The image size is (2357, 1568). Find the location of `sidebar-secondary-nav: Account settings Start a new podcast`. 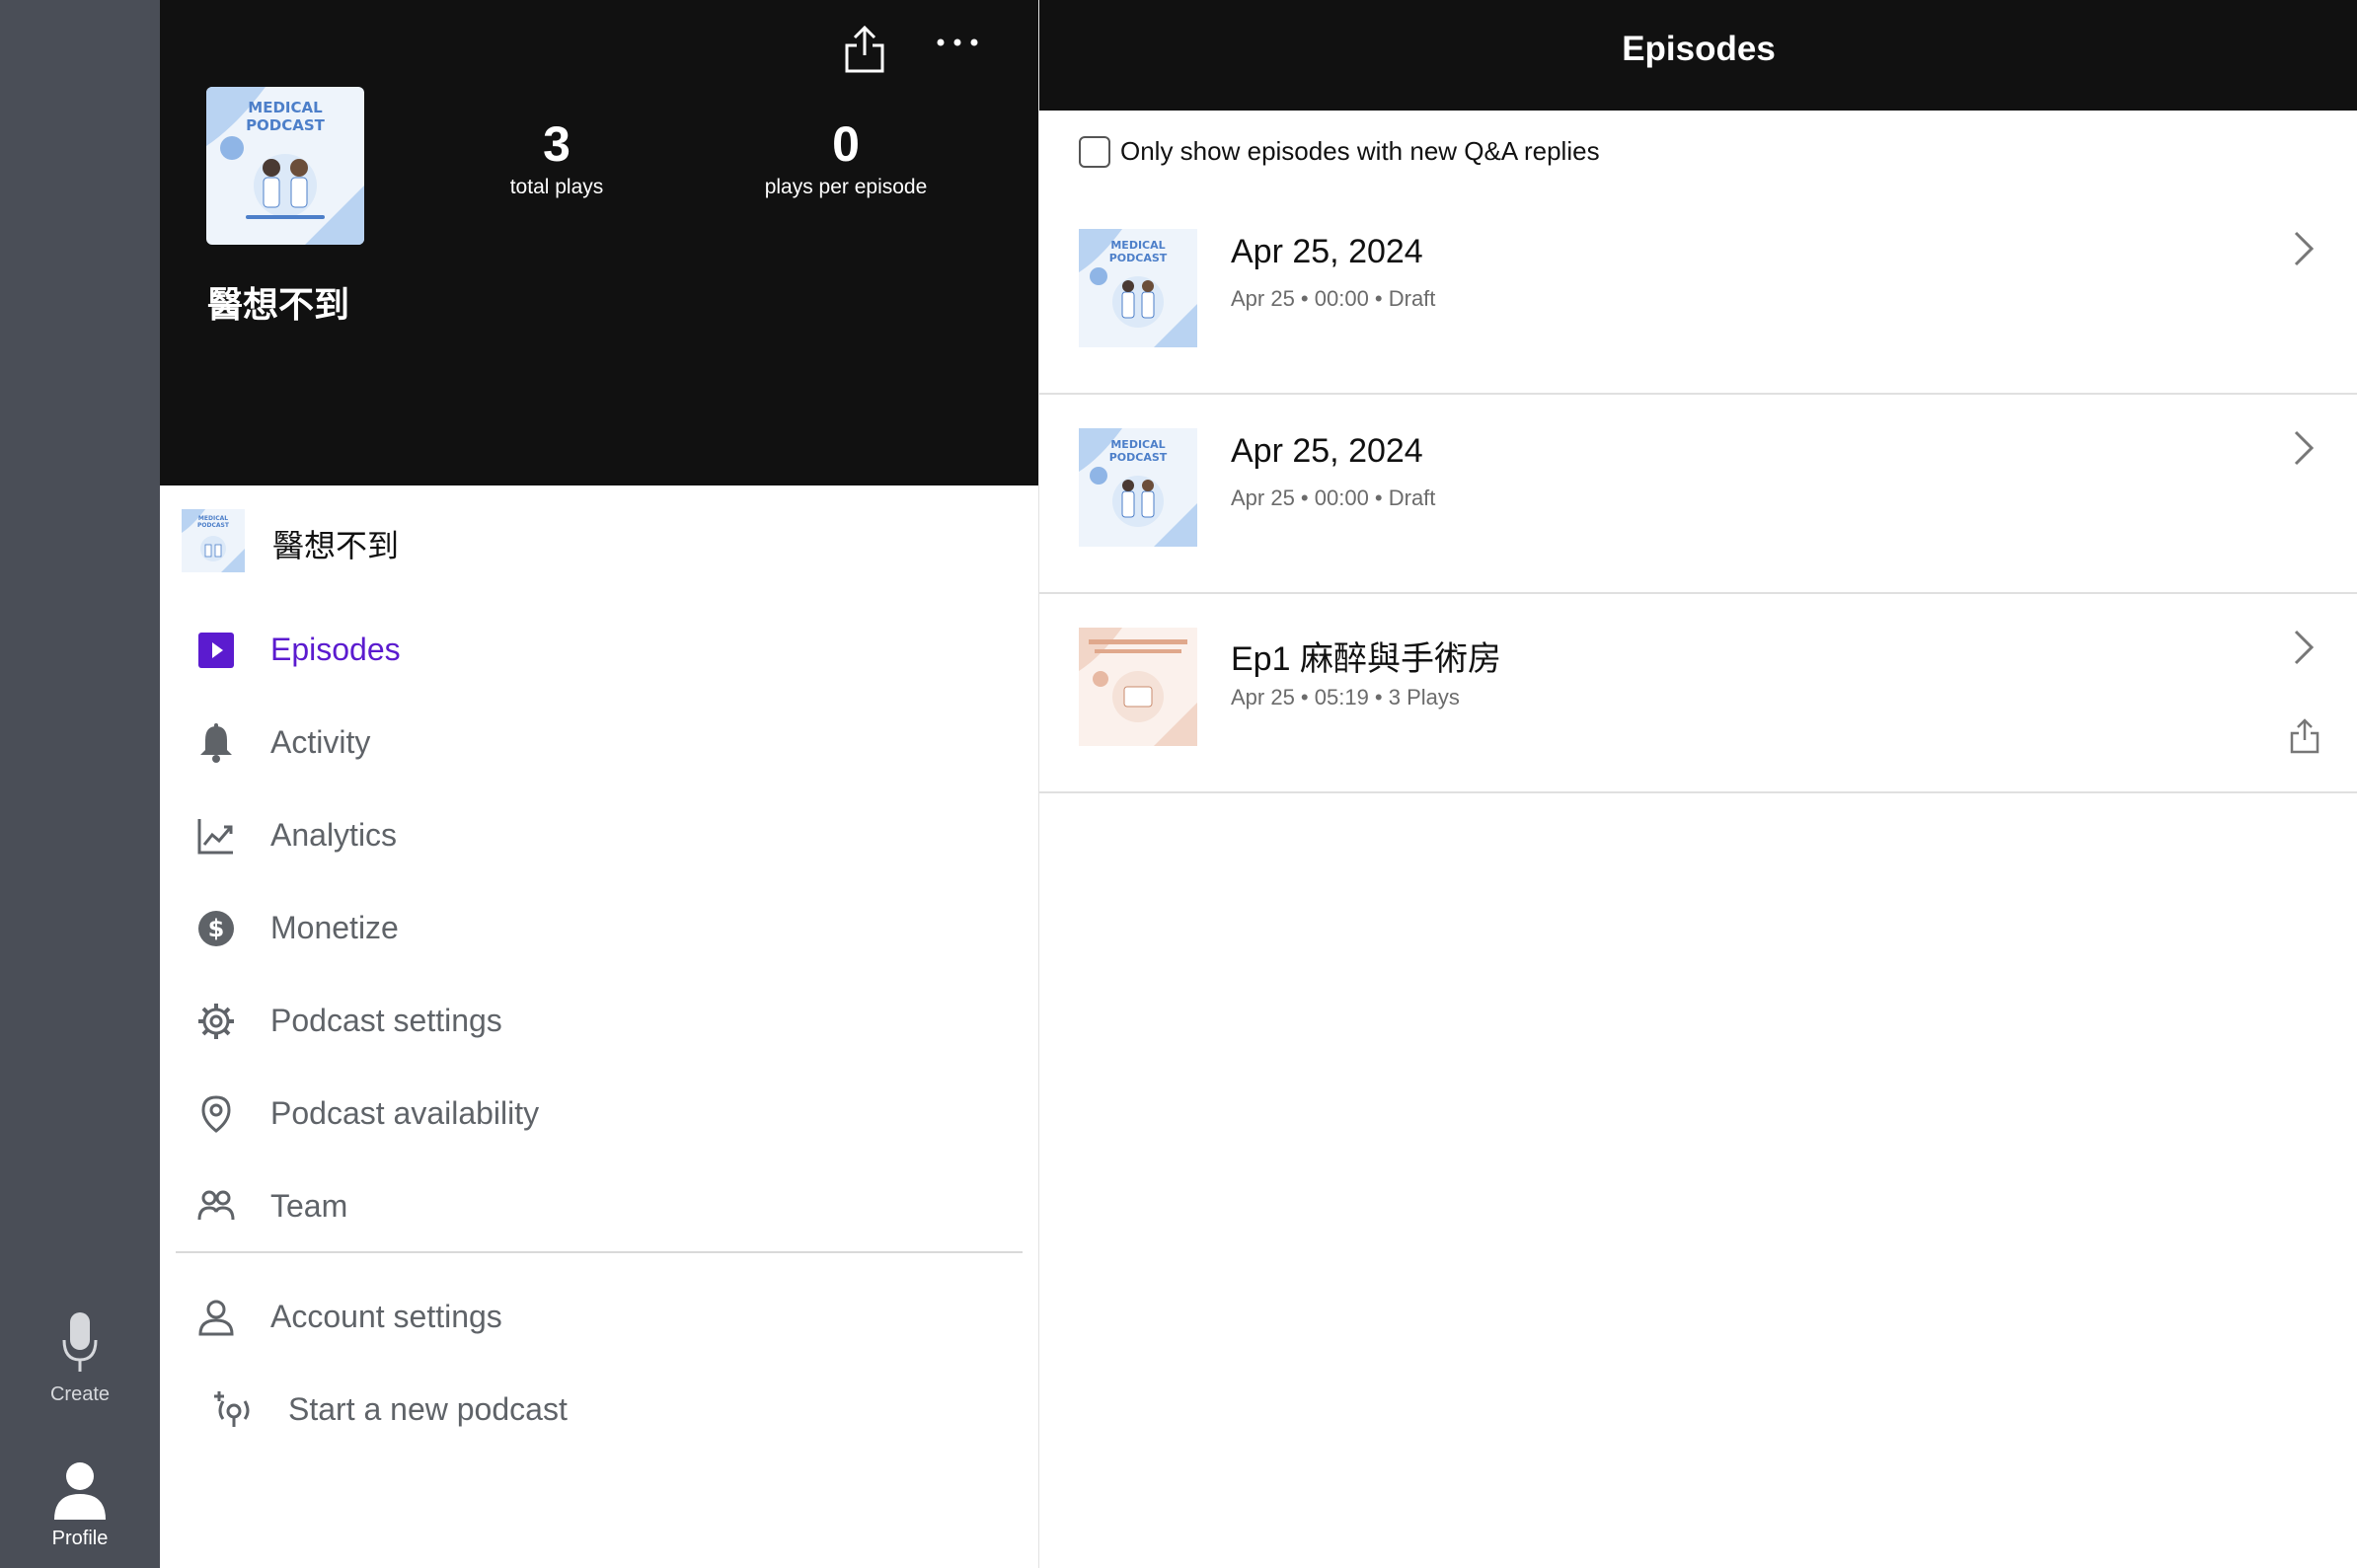

sidebar-secondary-nav: Account settings Start a new podcast is located at coordinates (599, 1363).